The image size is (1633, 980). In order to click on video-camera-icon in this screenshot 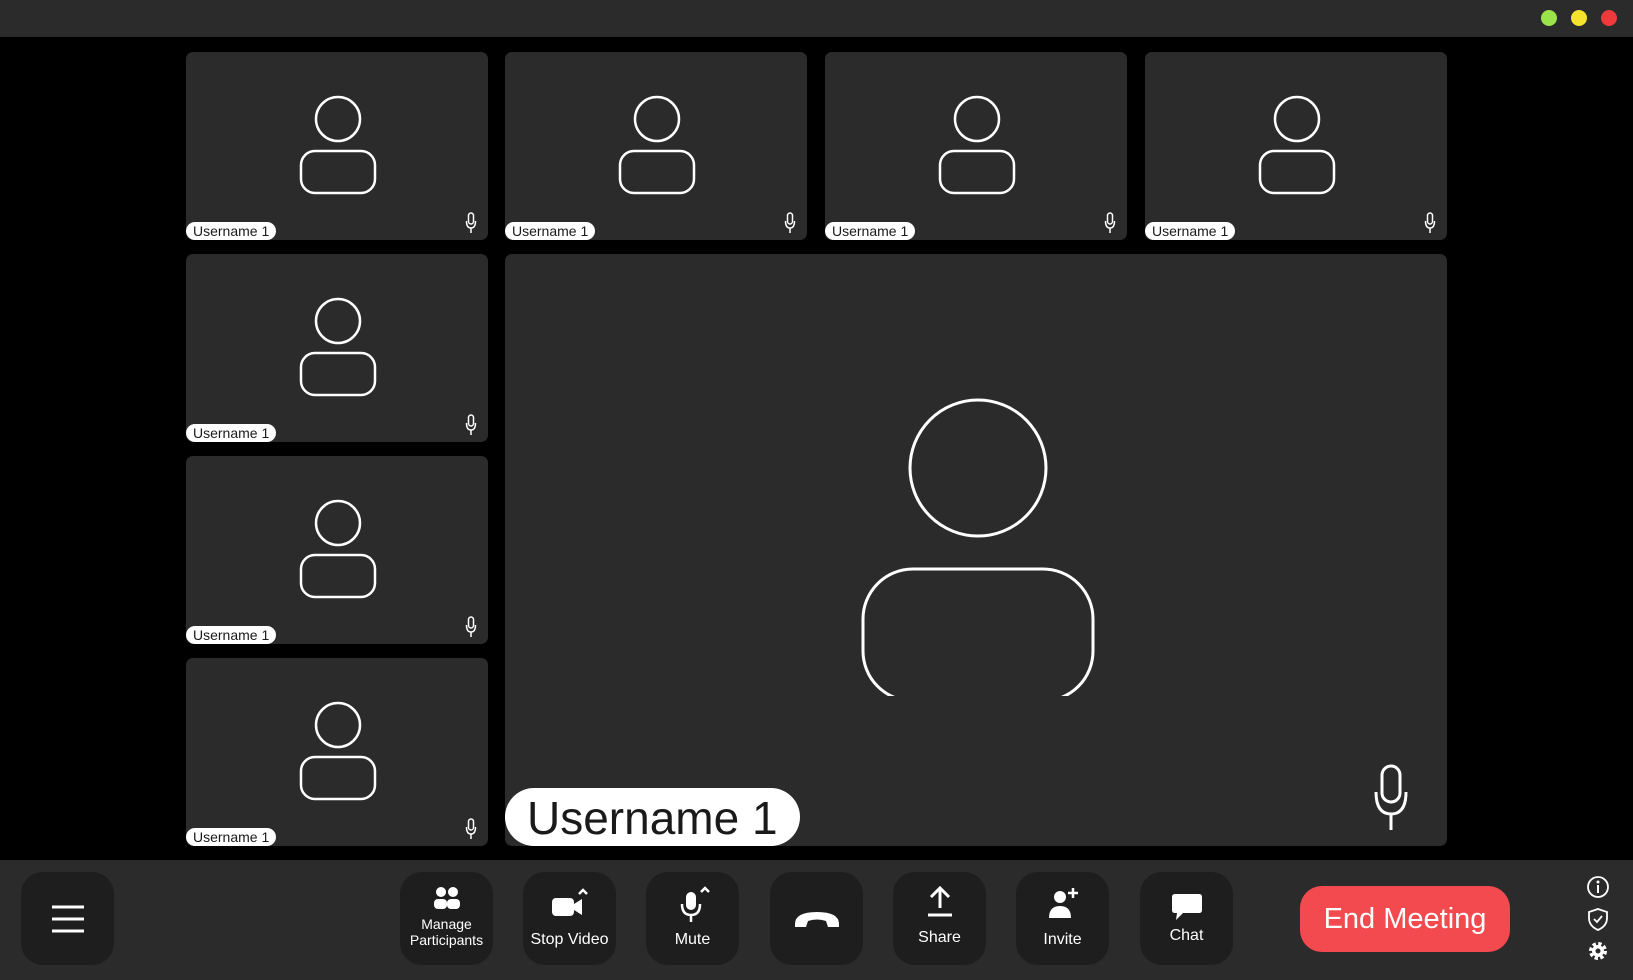, I will do `click(569, 902)`.